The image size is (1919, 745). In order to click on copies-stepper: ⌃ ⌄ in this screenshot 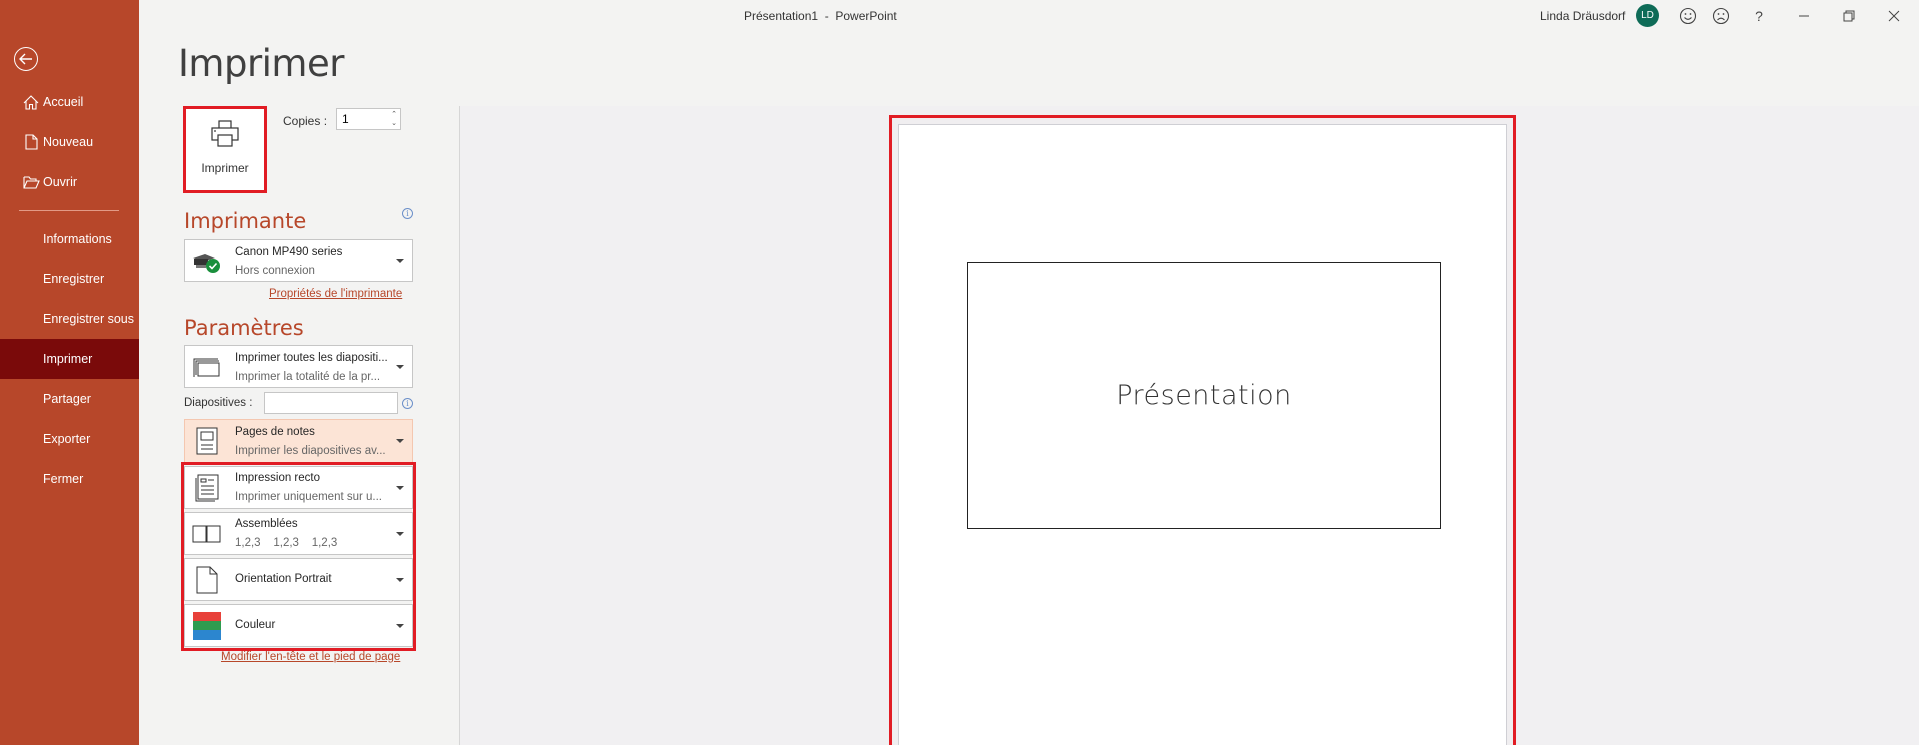, I will do `click(368, 119)`.